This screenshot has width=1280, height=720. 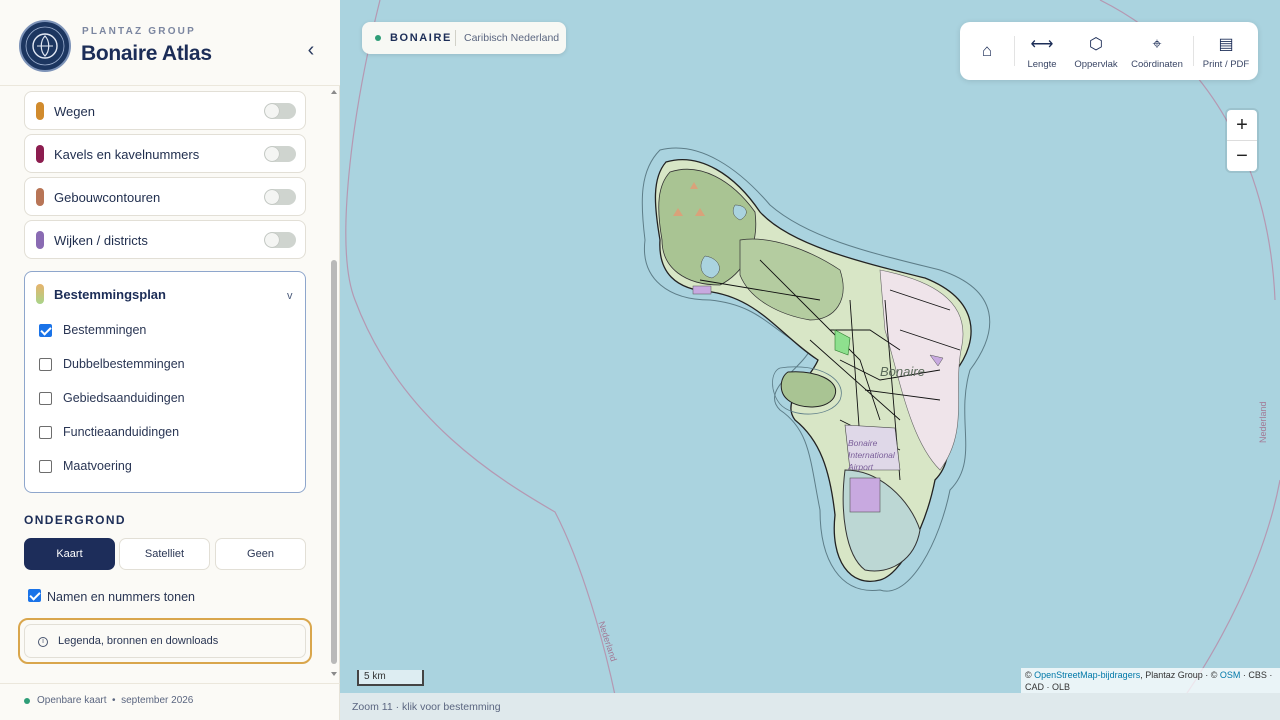 I want to click on tool-label: Lengte, so click(x=1042, y=64).